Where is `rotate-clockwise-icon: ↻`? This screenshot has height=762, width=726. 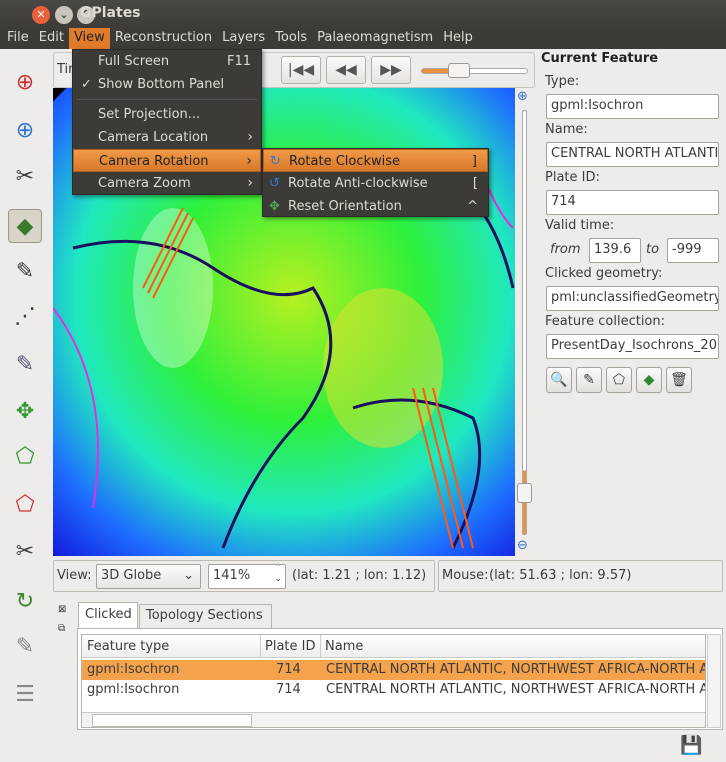 rotate-clockwise-icon: ↻ is located at coordinates (275, 161).